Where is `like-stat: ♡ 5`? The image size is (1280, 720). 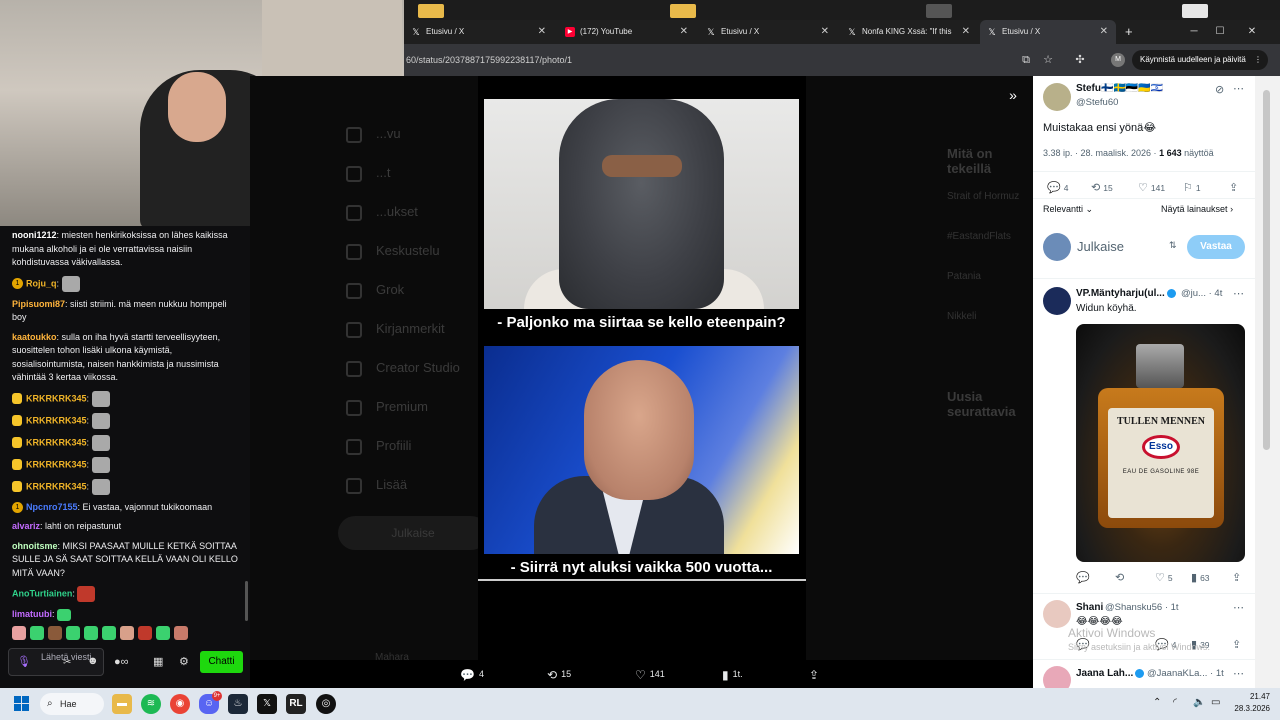 like-stat: ♡ 5 is located at coordinates (1164, 577).